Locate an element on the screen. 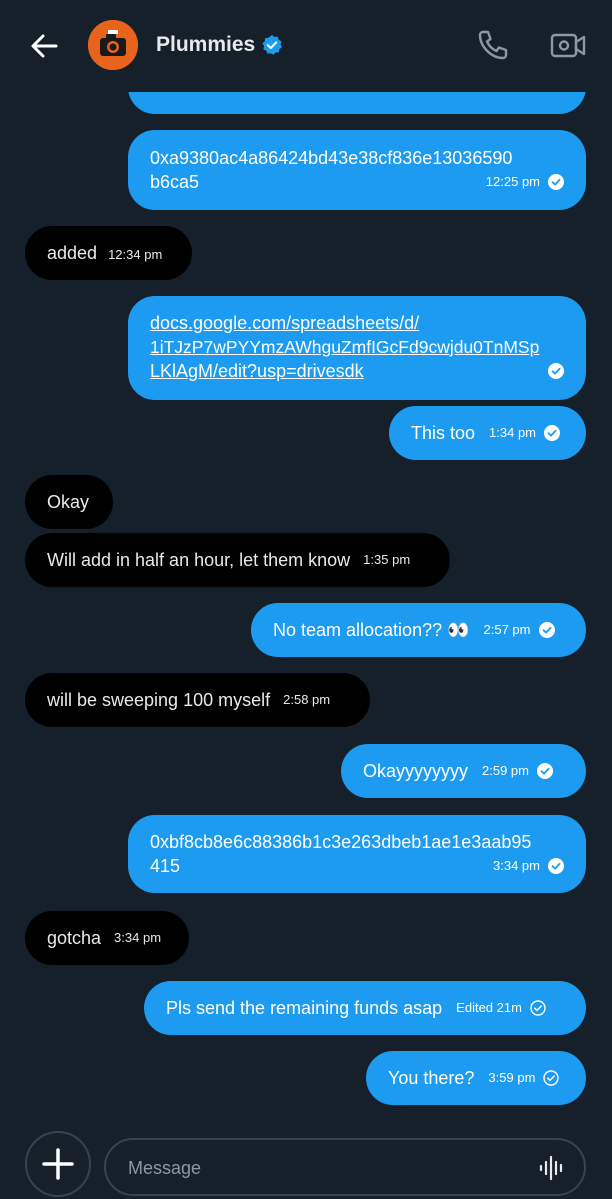  message-bubble-sent: Okayyyyyyyy 2:59 pm is located at coordinates (463, 771).